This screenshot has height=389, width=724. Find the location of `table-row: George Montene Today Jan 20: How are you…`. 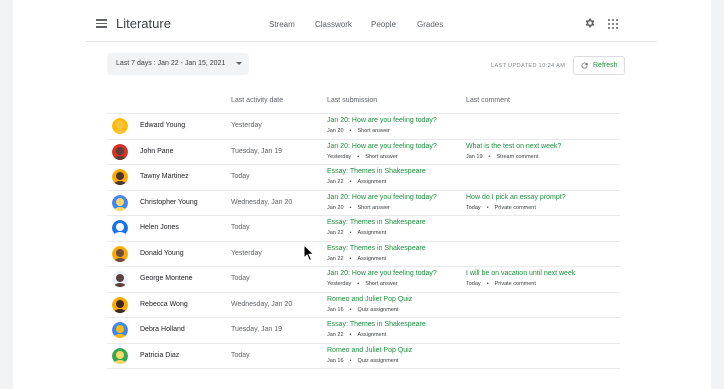

table-row: George Montene Today Jan 20: How are you… is located at coordinates (363, 279).